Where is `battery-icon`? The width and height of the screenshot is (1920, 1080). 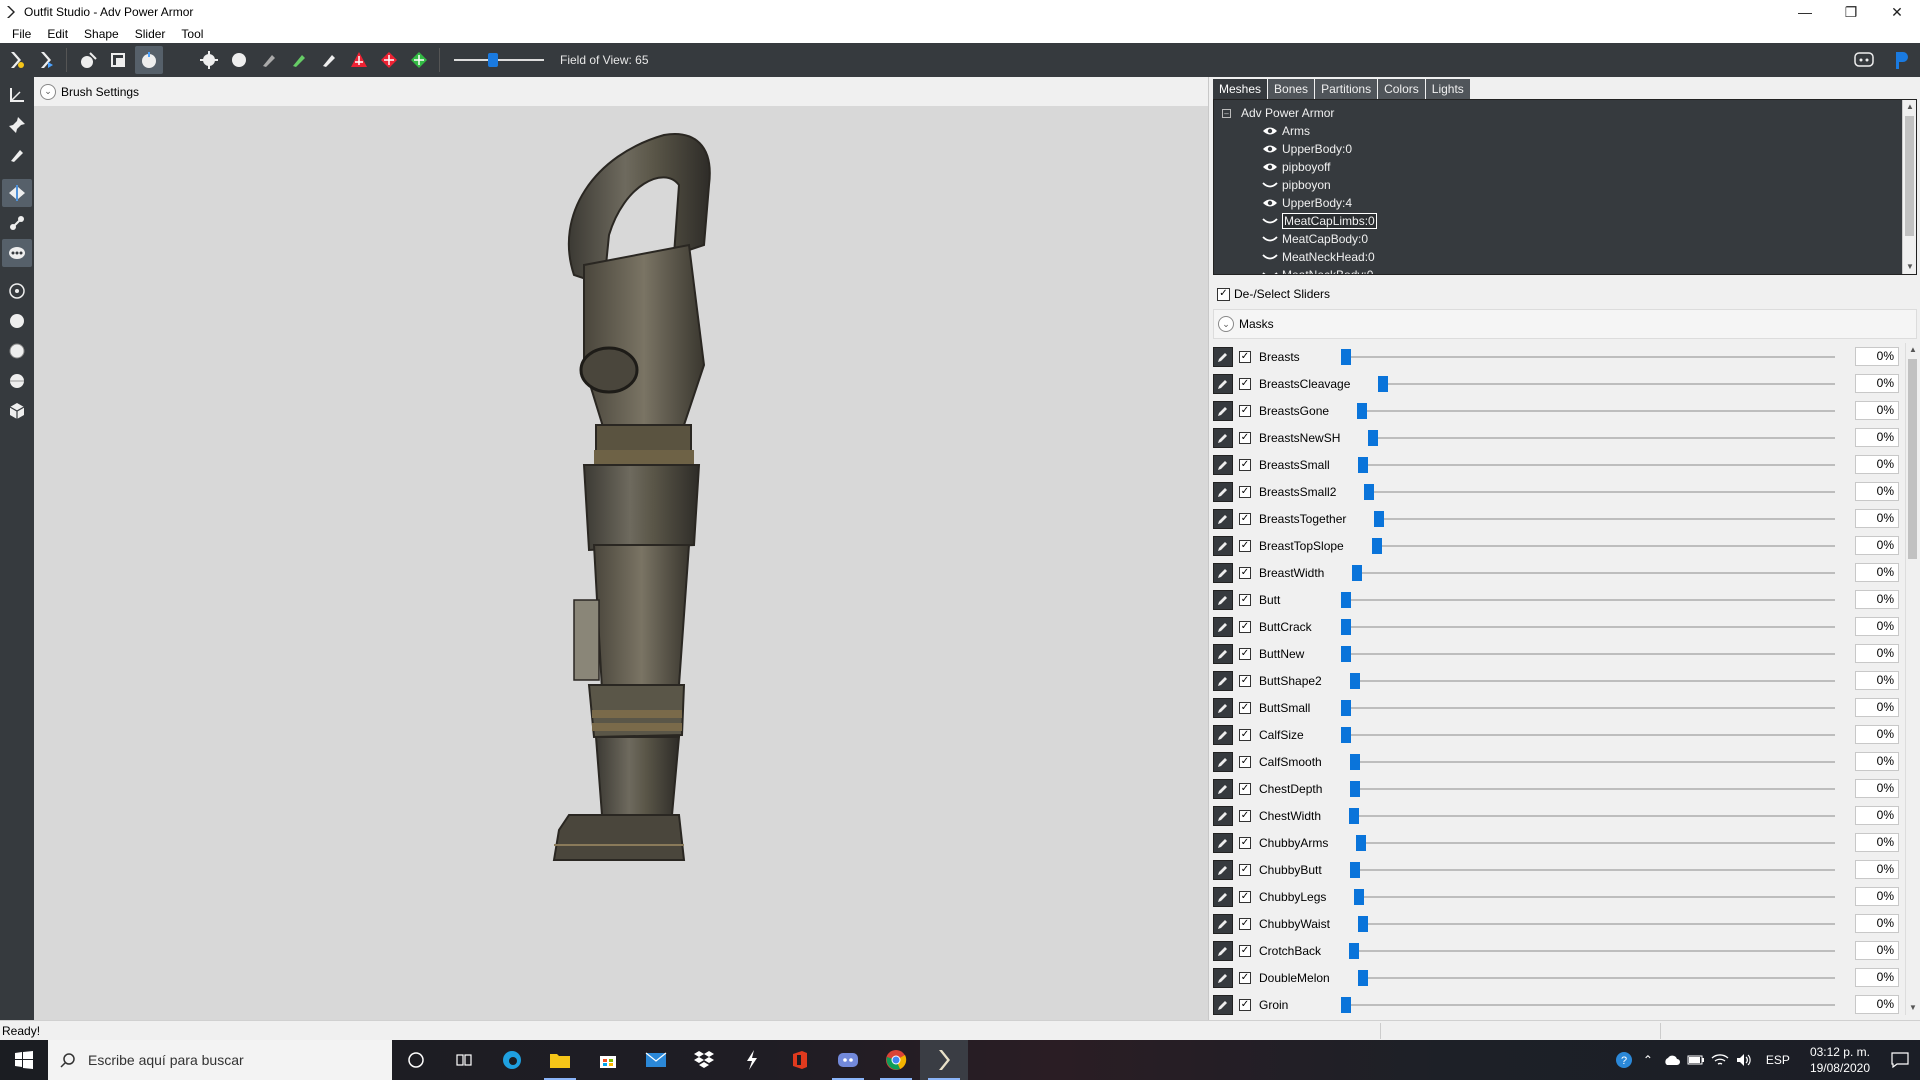
battery-icon is located at coordinates (1696, 1060).